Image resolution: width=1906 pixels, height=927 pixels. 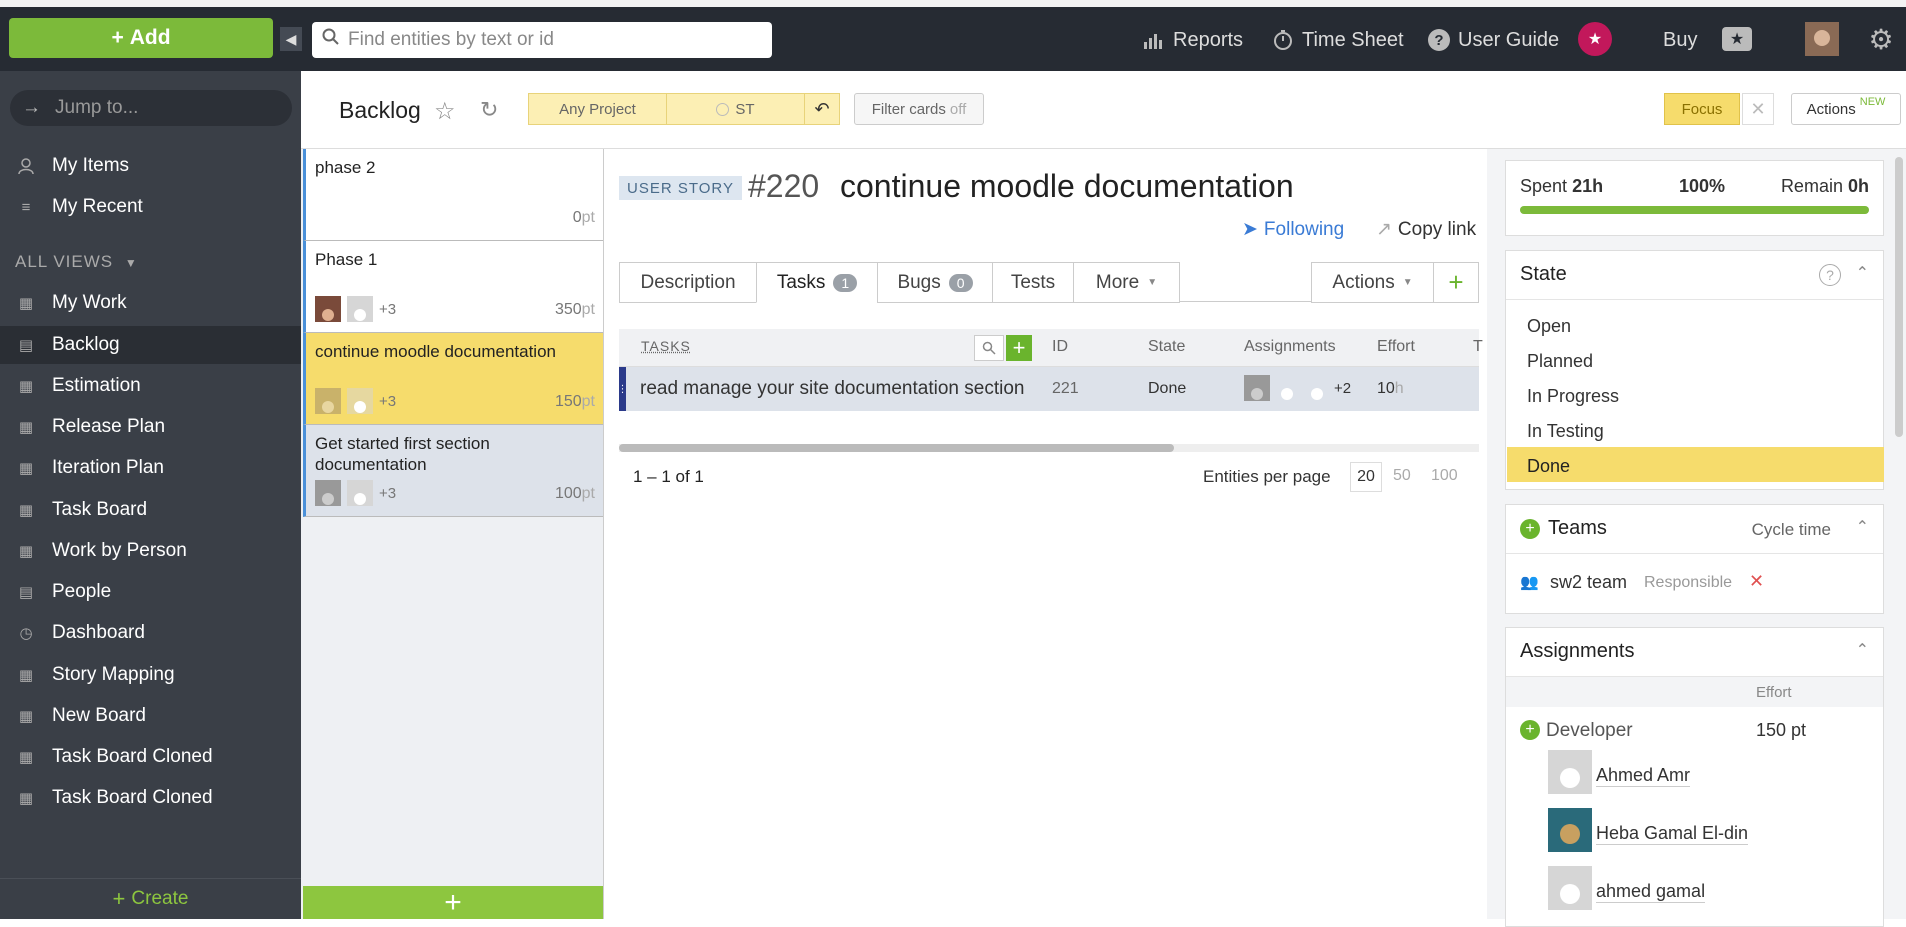 What do you see at coordinates (1680, 40) in the screenshot?
I see `buy-link: Buy` at bounding box center [1680, 40].